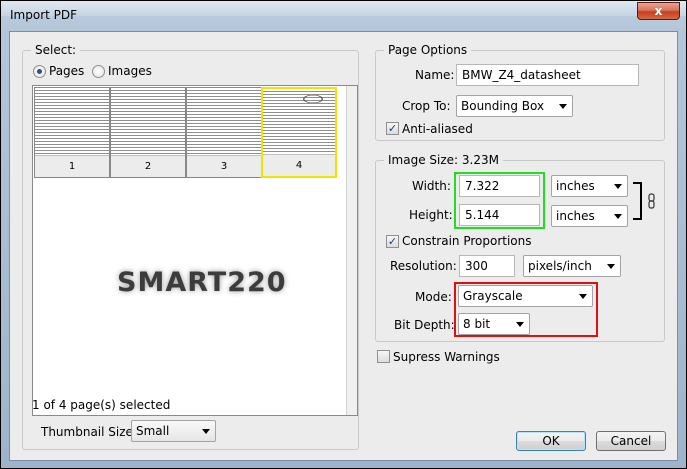 The width and height of the screenshot is (687, 469). I want to click on watermark: SMART220, so click(202, 282).